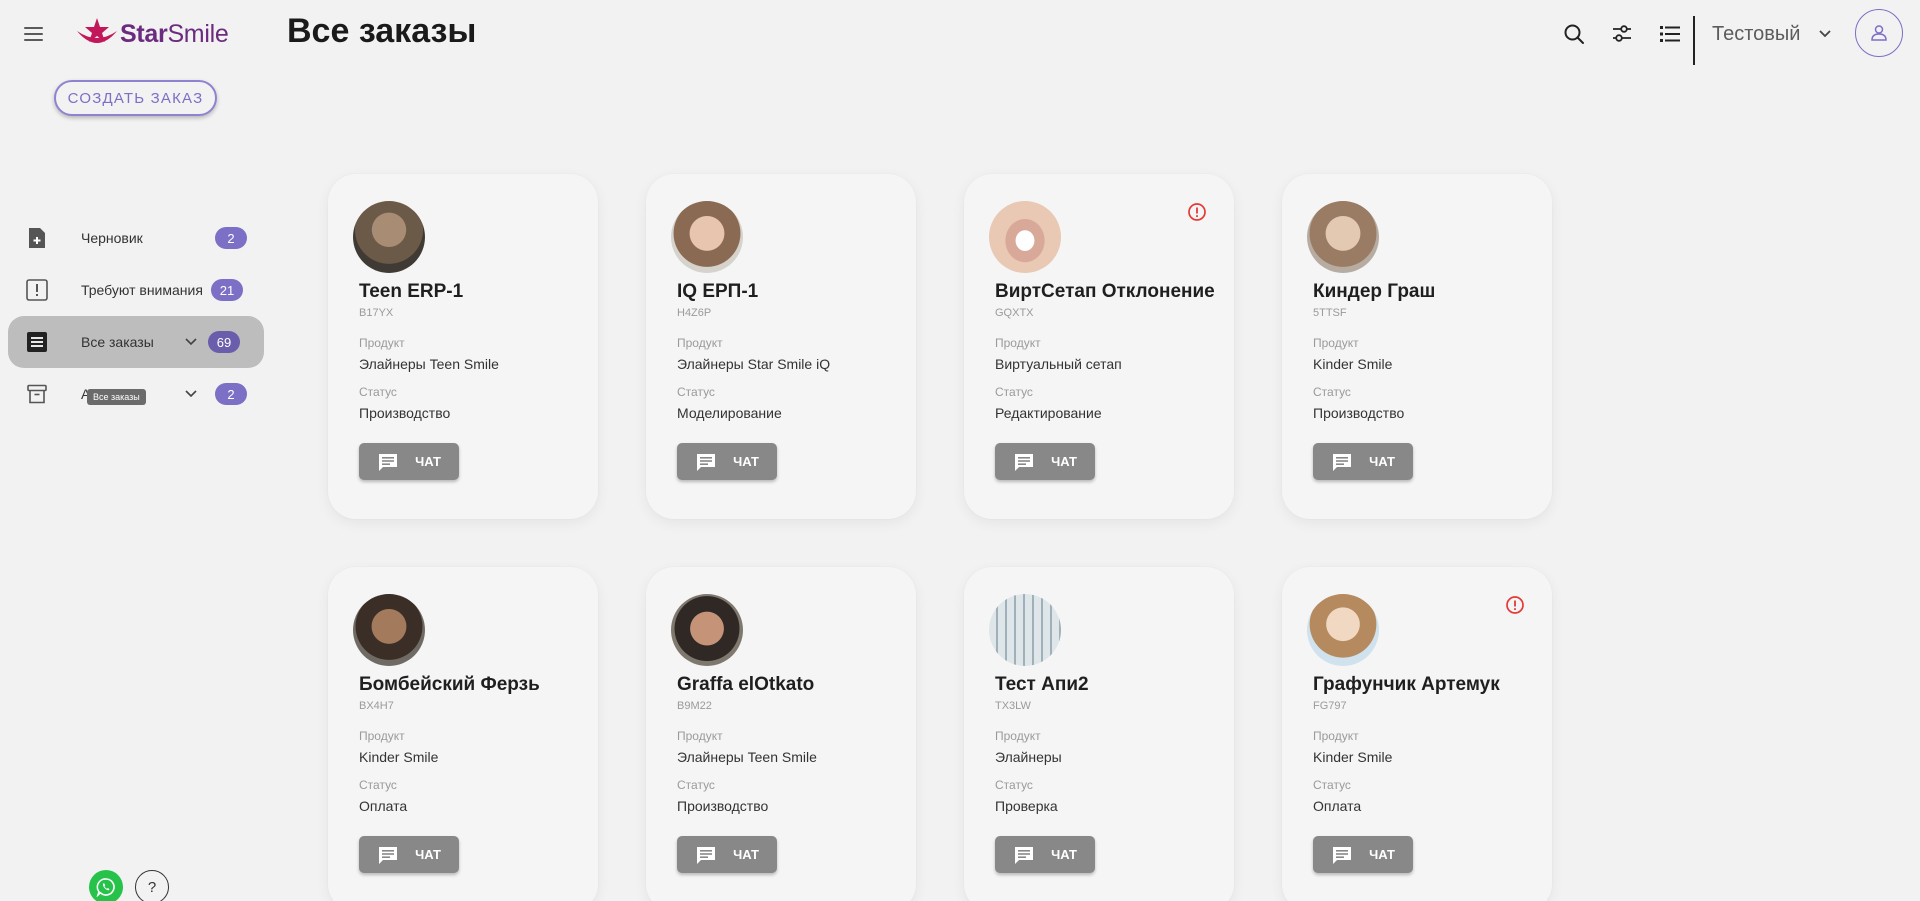 Image resolution: width=1920 pixels, height=901 pixels. I want to click on logo: StarSmile, so click(151, 34).